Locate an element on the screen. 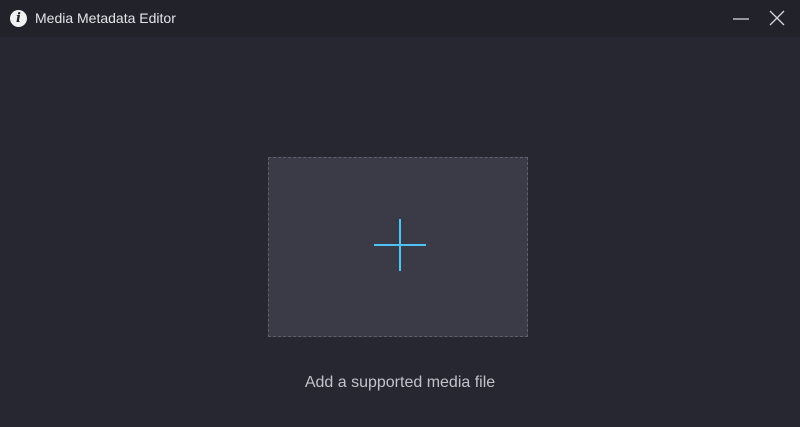 Image resolution: width=800 pixels, height=427 pixels. close-button is located at coordinates (777, 18).